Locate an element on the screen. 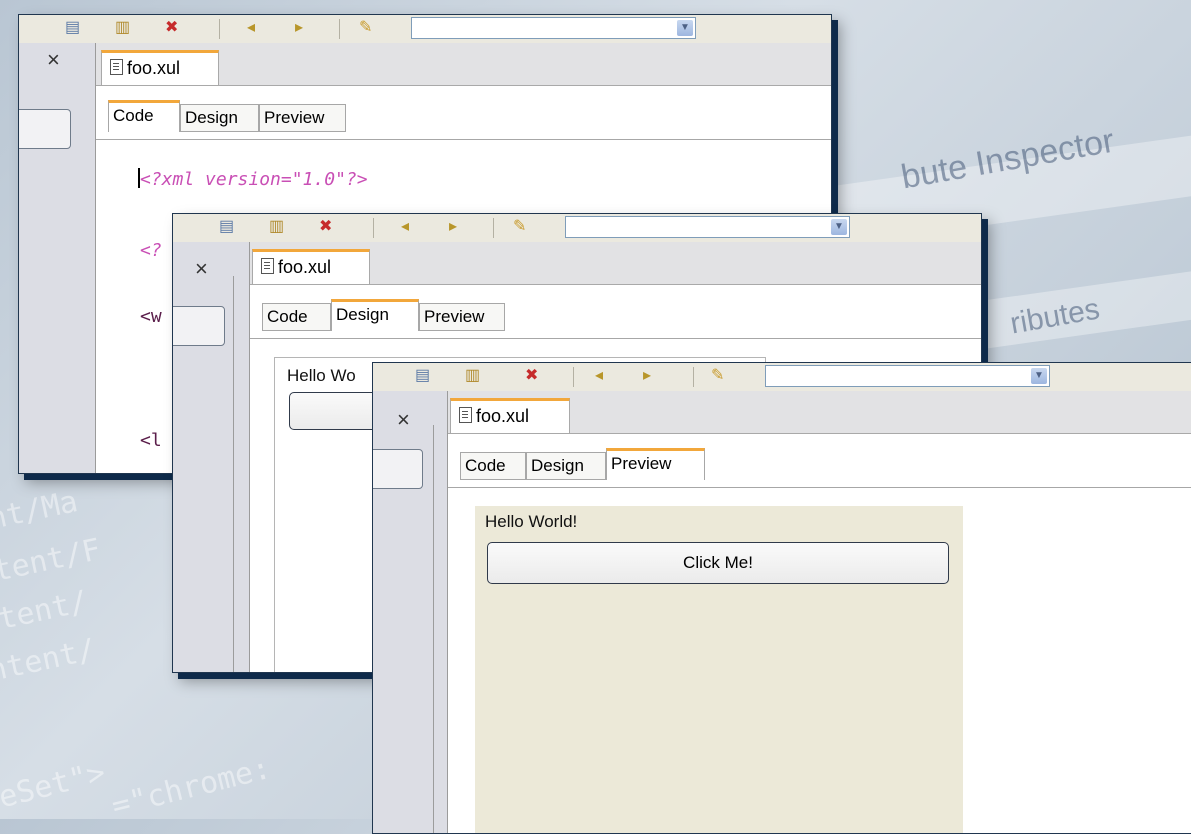  code-line: <?xml version="1.0"?> is located at coordinates (253, 179).